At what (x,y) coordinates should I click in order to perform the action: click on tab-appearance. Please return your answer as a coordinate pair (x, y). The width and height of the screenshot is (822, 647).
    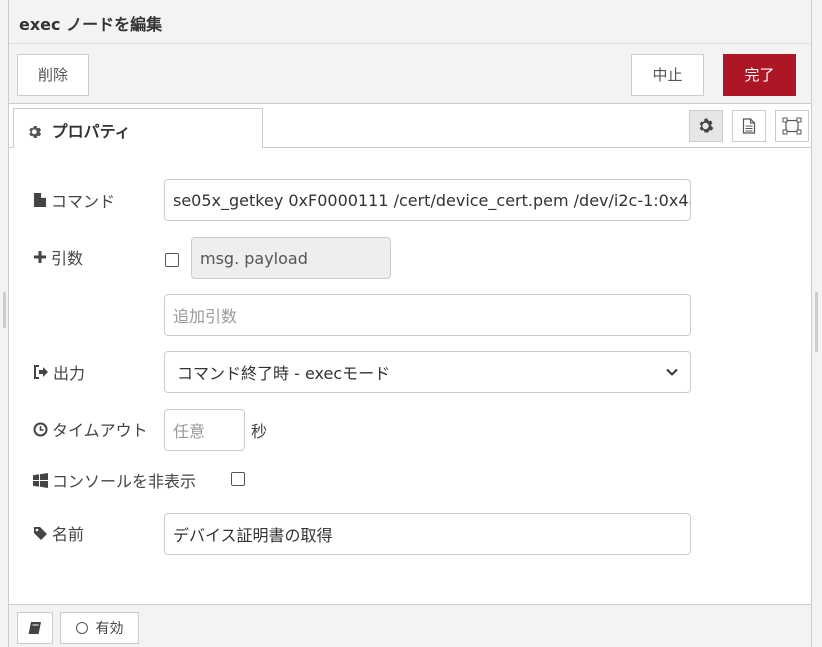
    Looking at the image, I should click on (792, 126).